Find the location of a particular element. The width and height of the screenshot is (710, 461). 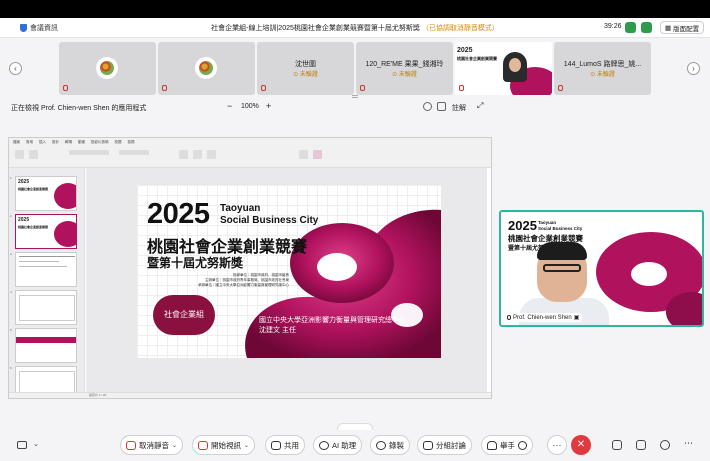

participant-tile: 120_RE'ME 果果_錢湘玲 ⊙ 未驗證 is located at coordinates (404, 68).